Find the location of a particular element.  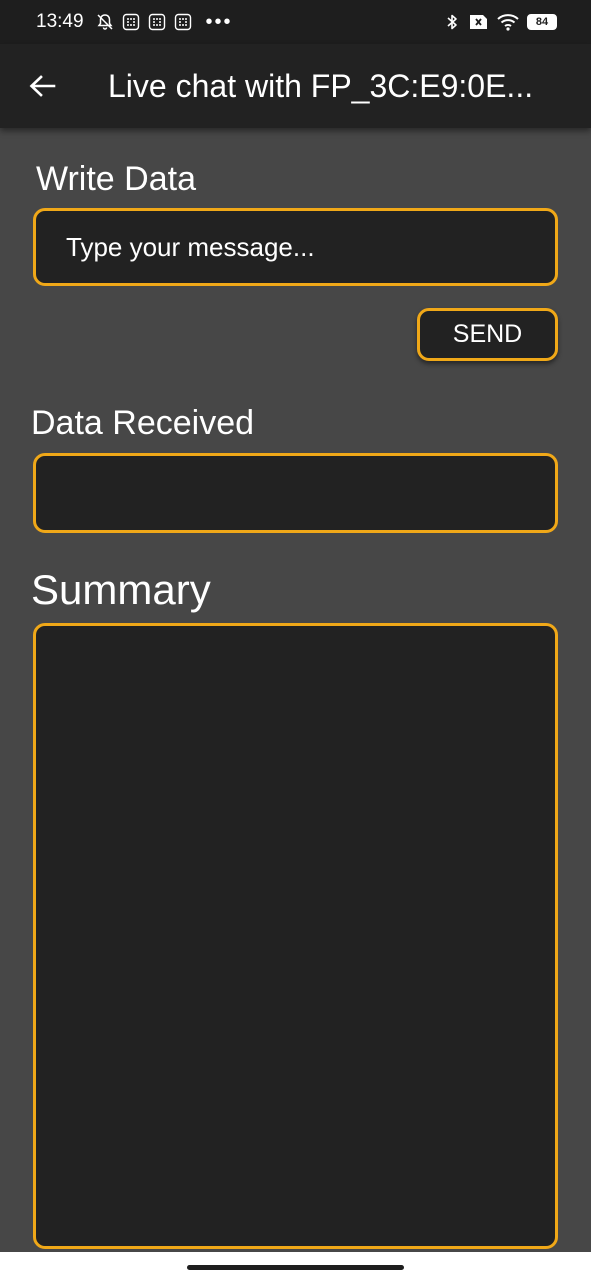

message-input is located at coordinates (295, 247).